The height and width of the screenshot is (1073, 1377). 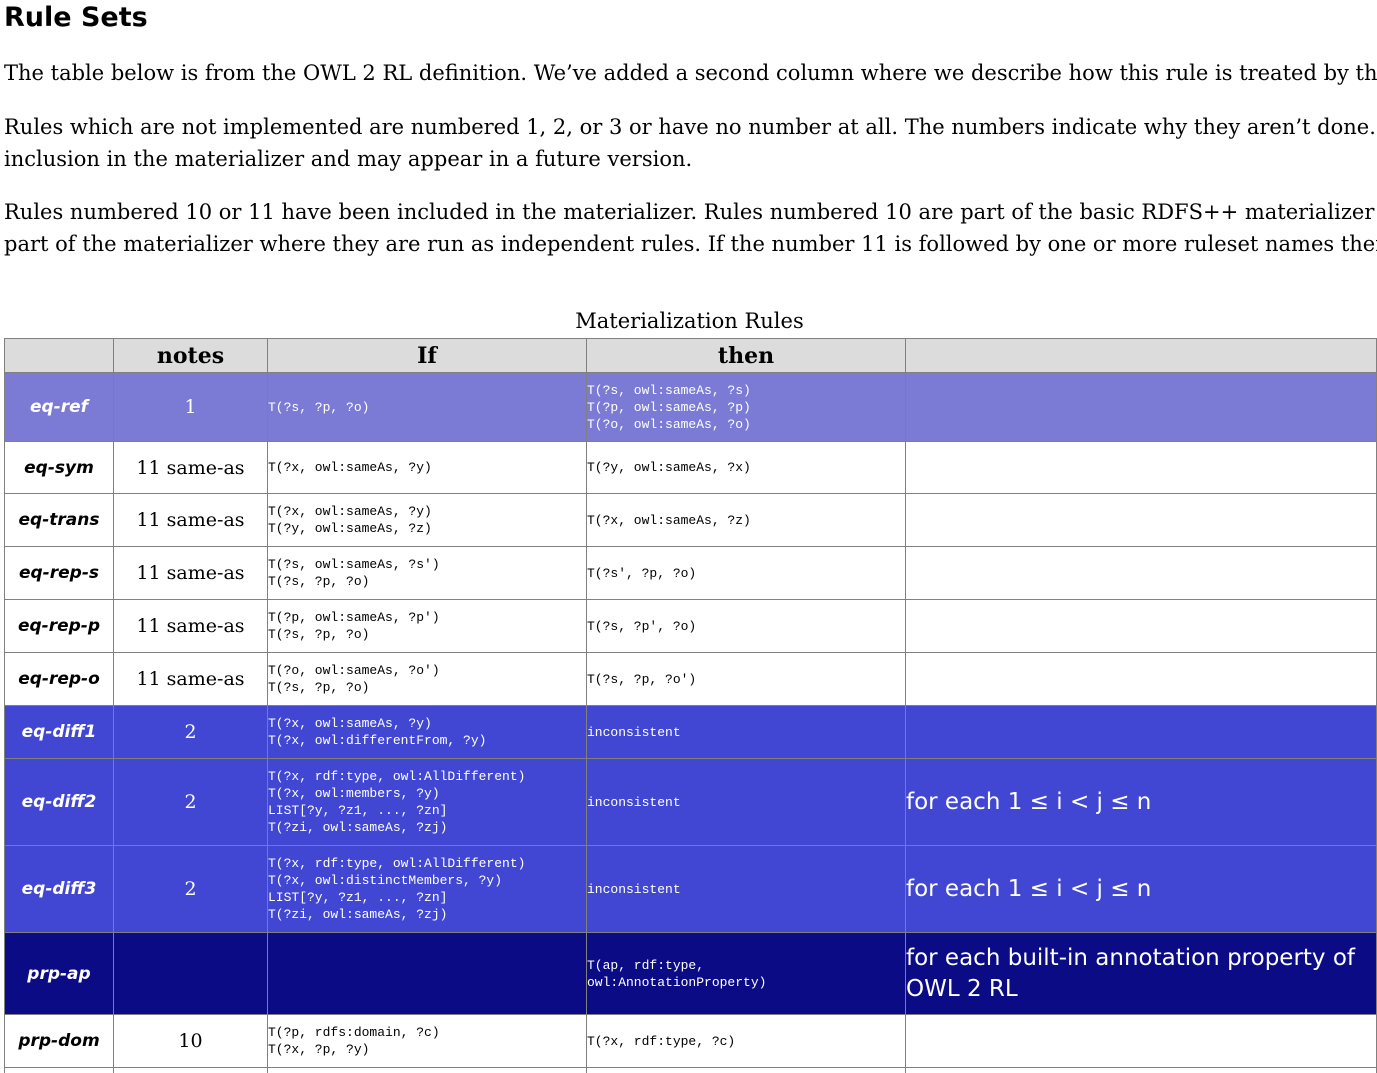 What do you see at coordinates (427, 1041) in the screenshot?
I see `rule-if-cell: T(?p, rdfs:domain, ?c) T(?x, ?p, ?y)` at bounding box center [427, 1041].